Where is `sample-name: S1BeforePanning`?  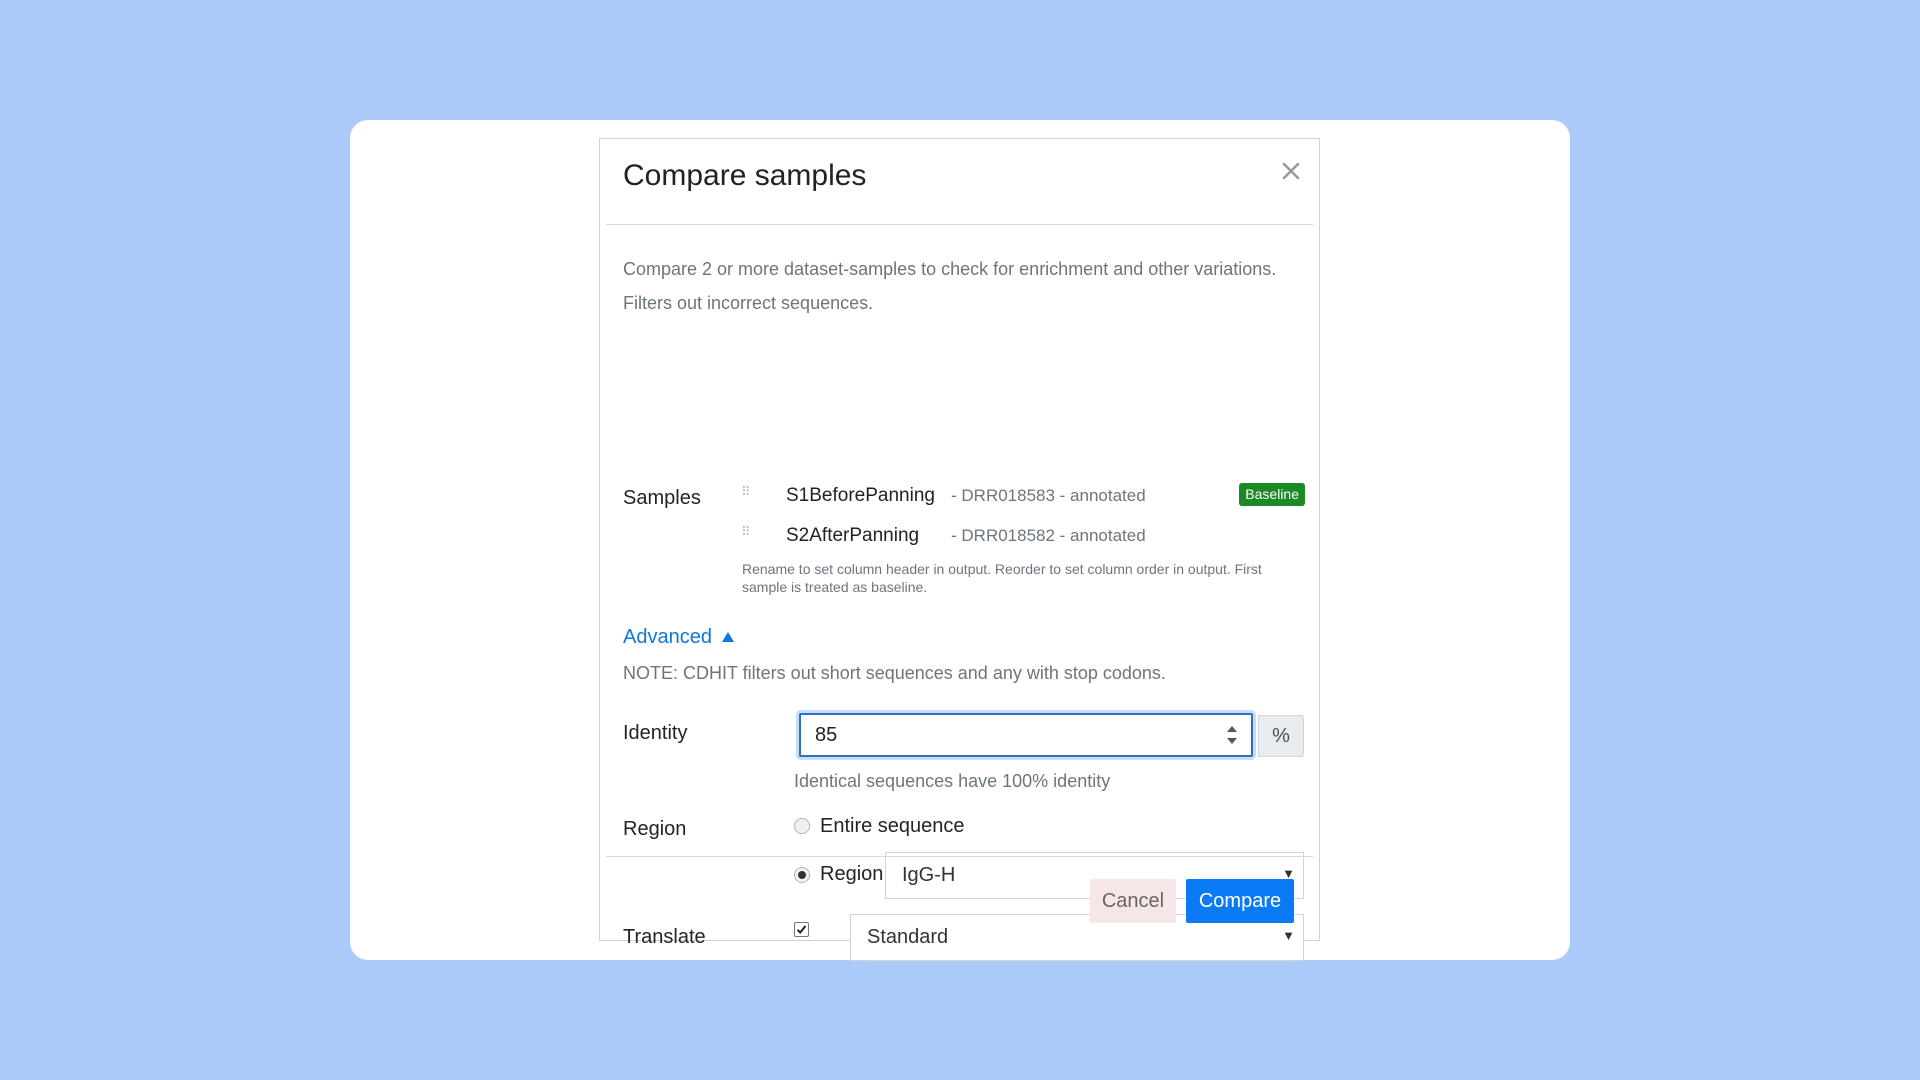
sample-name: S1BeforePanning is located at coordinates (860, 496).